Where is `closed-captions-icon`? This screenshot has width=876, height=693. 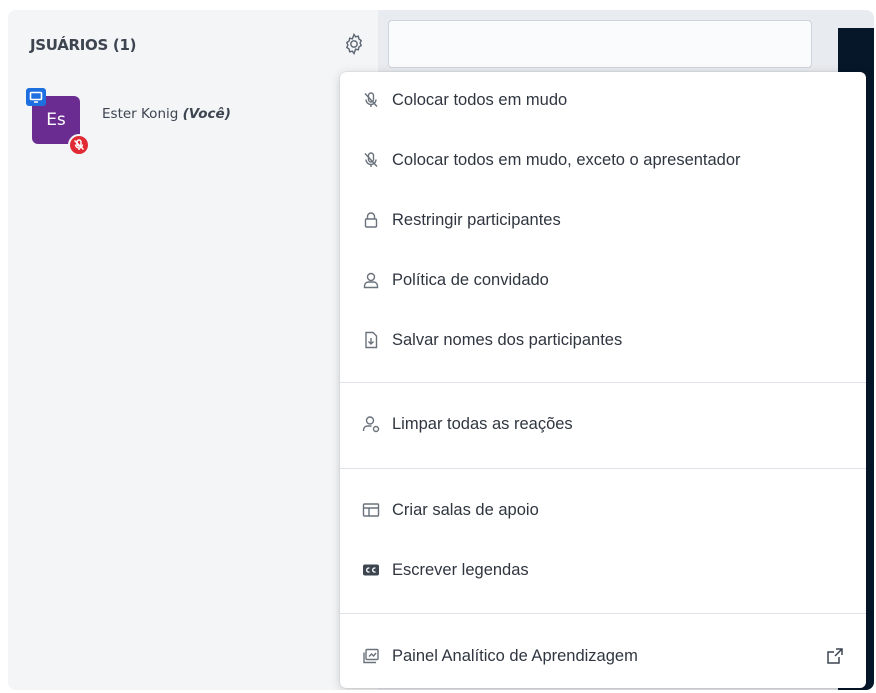
closed-captions-icon is located at coordinates (371, 570).